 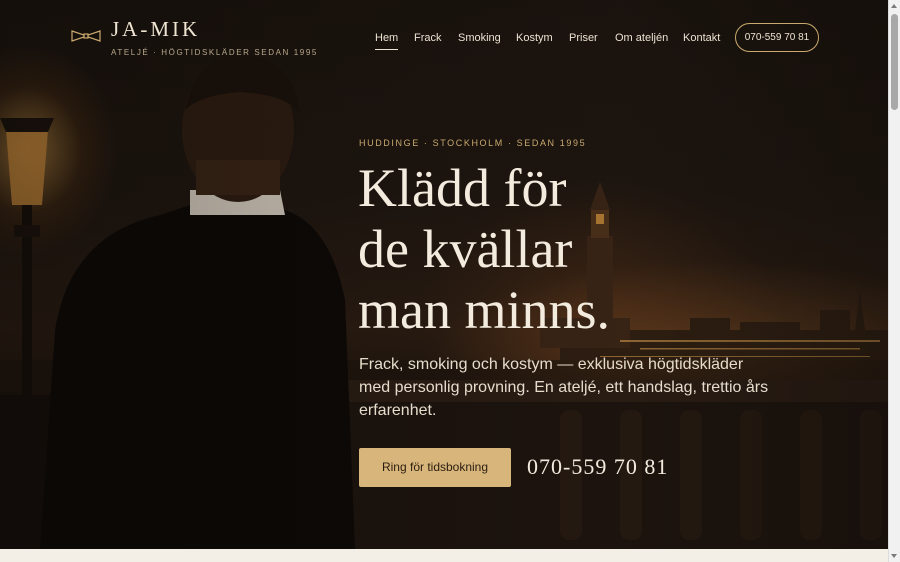 What do you see at coordinates (214, 52) in the screenshot?
I see `logo-tagline: ATELJÉ · HÖGTIDSKLÄDER SEDAN 1995` at bounding box center [214, 52].